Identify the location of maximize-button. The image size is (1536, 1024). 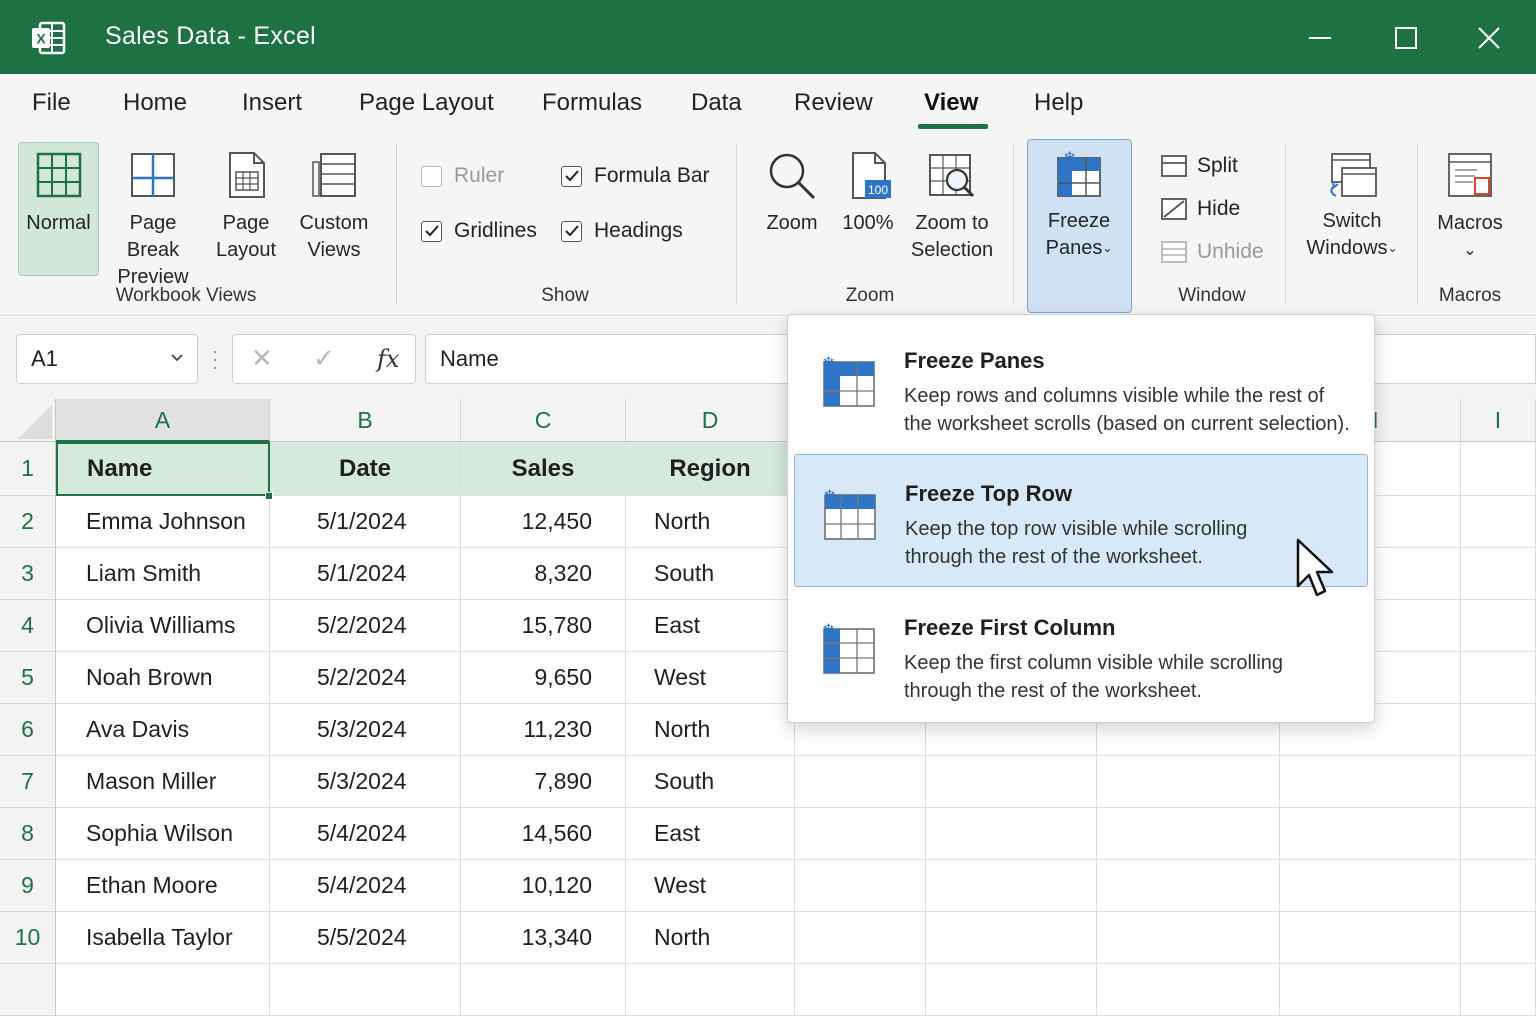
(1406, 38).